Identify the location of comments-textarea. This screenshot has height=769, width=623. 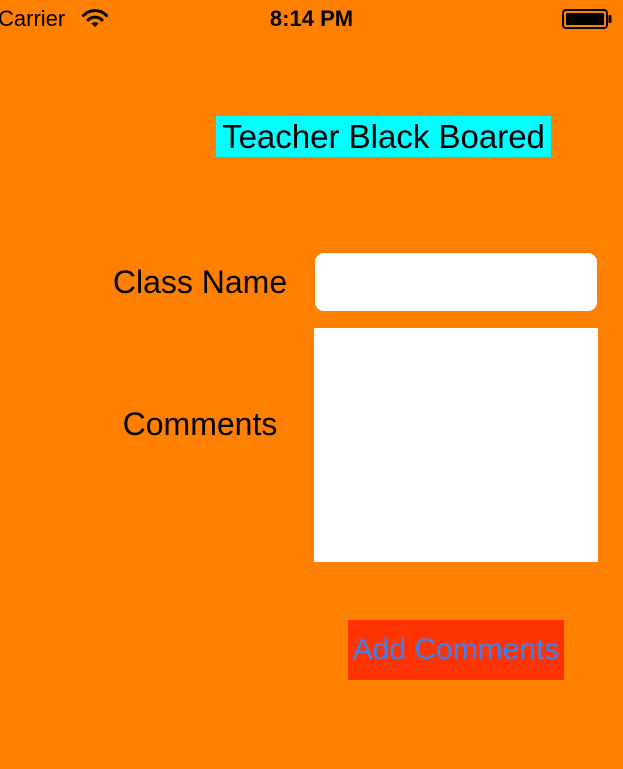
(456, 445).